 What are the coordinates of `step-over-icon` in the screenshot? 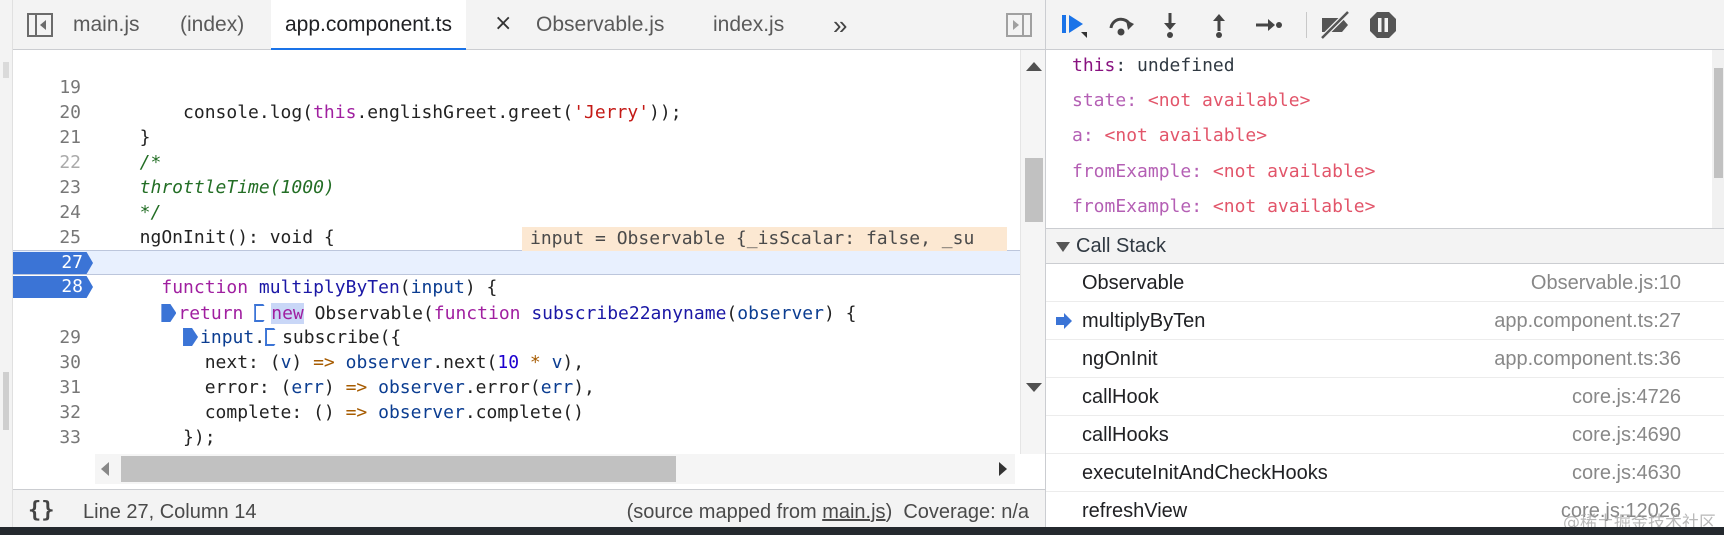 It's located at (1121, 25).